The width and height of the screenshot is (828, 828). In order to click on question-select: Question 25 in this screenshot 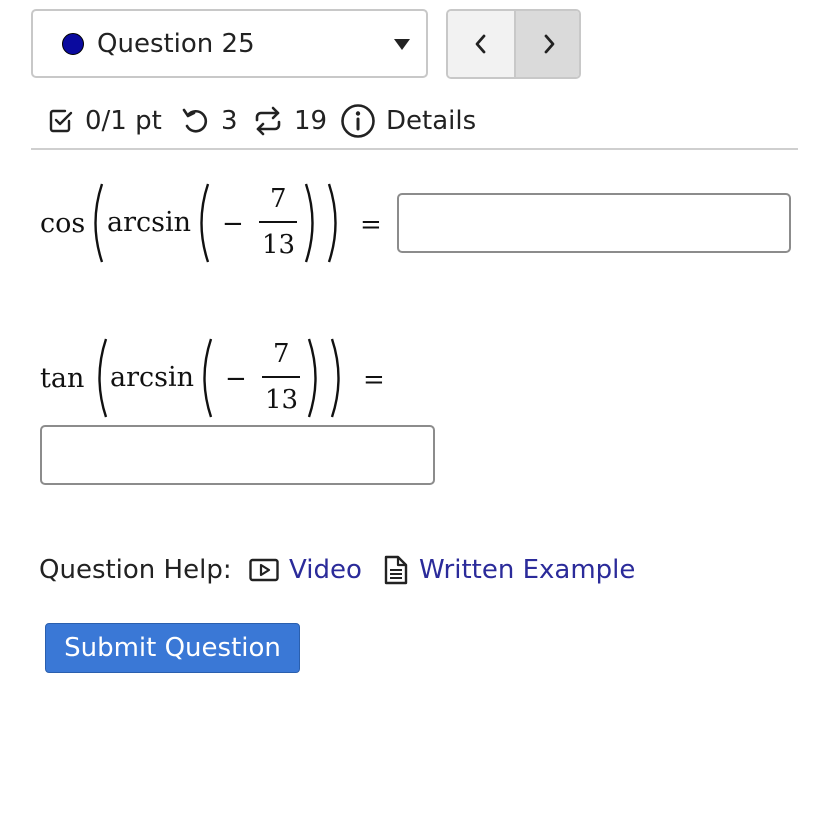, I will do `click(229, 43)`.